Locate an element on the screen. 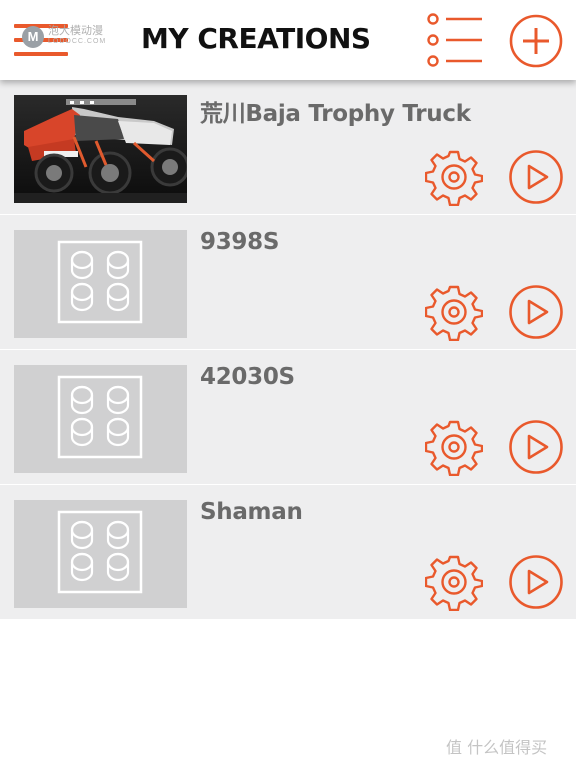  watermark-logo-icon: M is located at coordinates (33, 37).